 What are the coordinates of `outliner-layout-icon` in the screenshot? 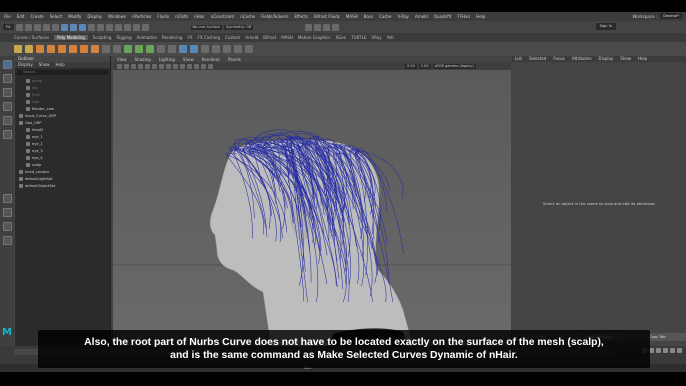 It's located at (7, 226).